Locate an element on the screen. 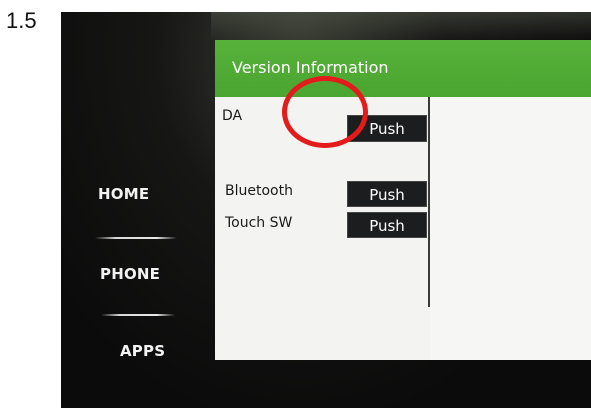  title-bar: Version Information is located at coordinates (403, 68).